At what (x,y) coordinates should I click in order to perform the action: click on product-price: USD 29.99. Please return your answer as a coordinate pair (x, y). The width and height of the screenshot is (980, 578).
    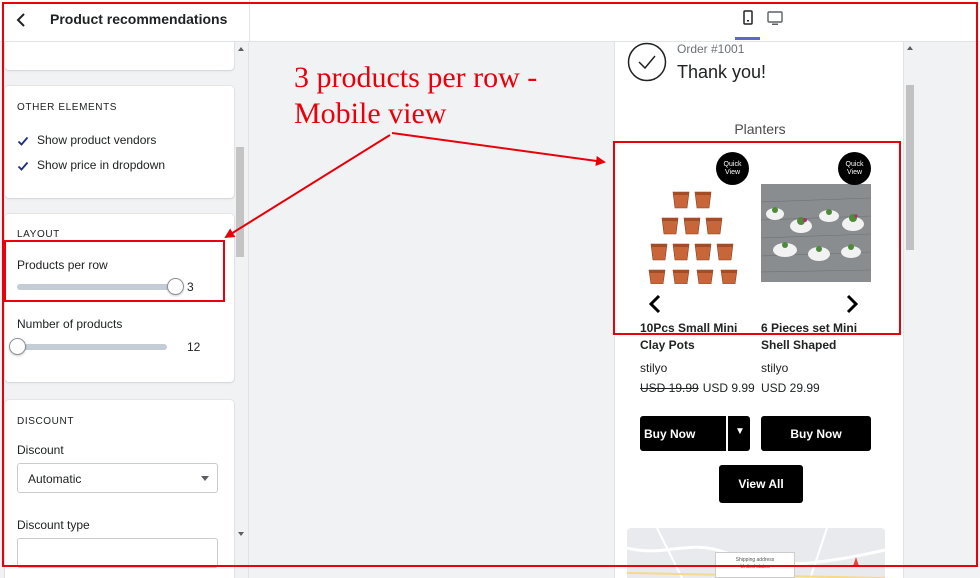
    Looking at the image, I should click on (790, 388).